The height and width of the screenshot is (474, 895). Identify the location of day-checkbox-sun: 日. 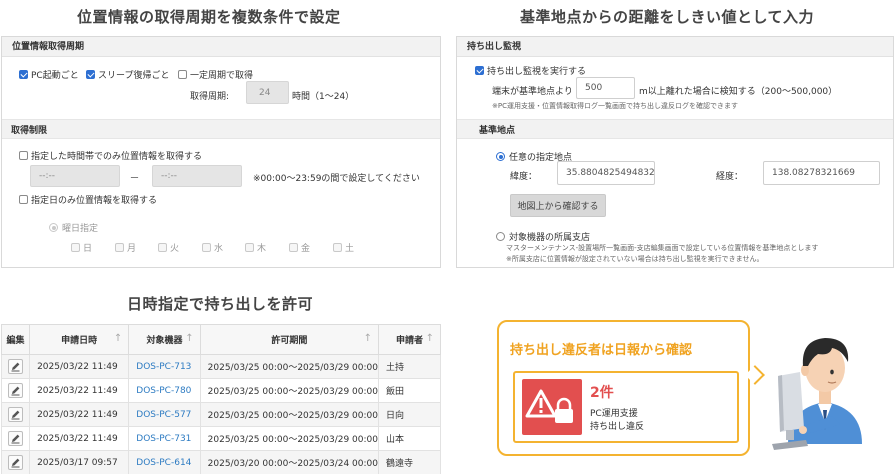
(81, 247).